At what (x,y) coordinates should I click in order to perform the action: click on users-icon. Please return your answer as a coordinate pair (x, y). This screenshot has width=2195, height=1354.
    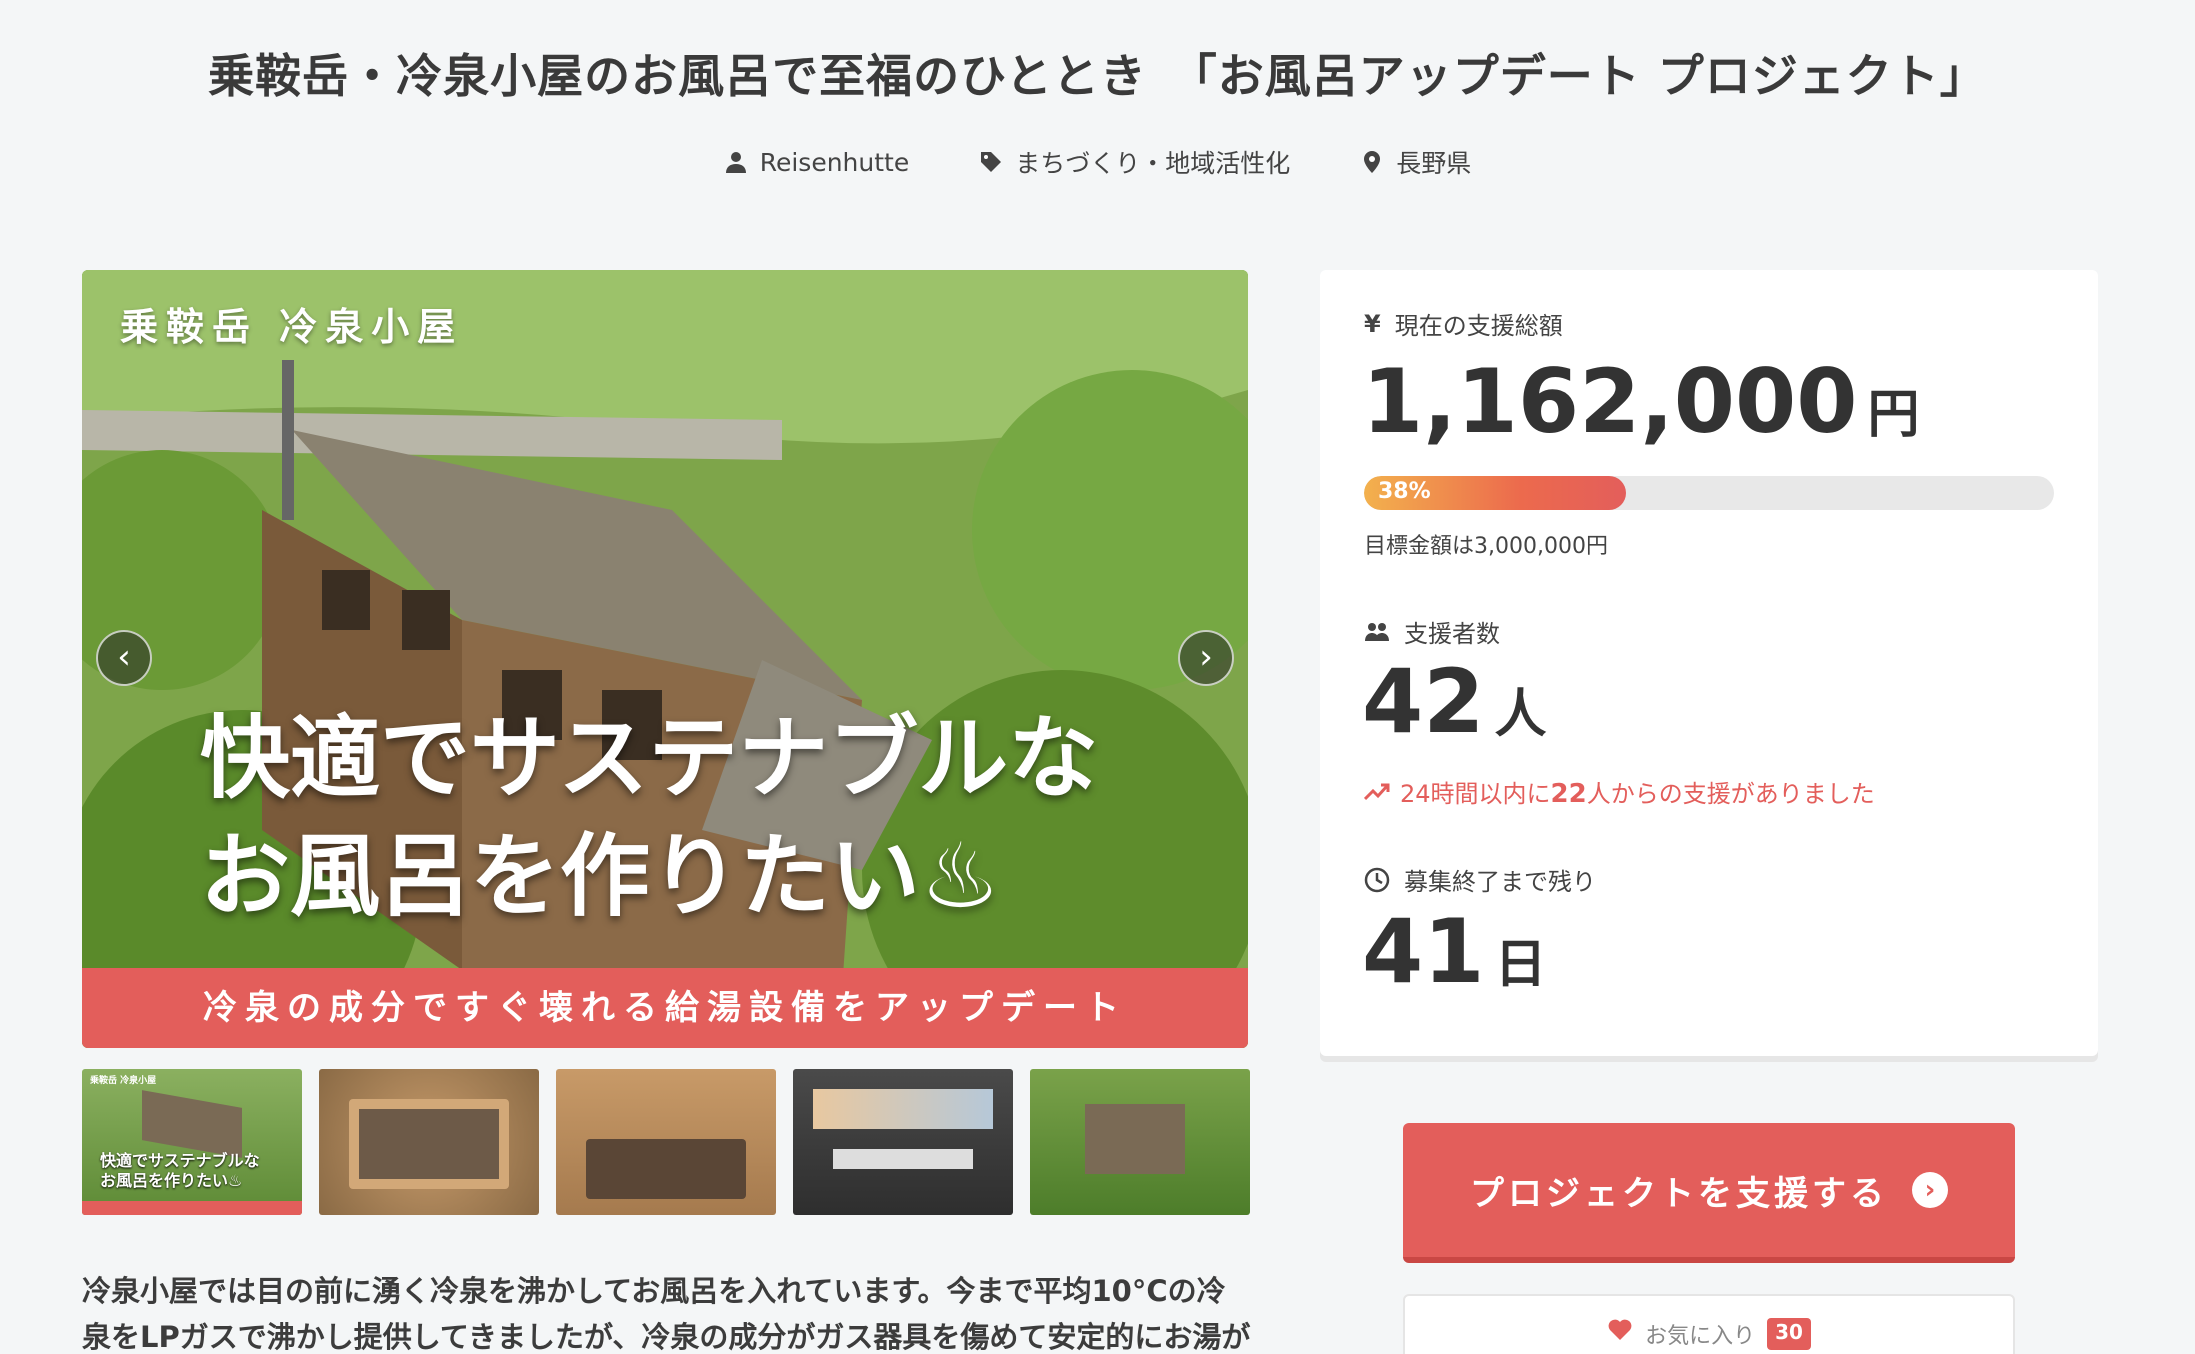
    Looking at the image, I should click on (1377, 631).